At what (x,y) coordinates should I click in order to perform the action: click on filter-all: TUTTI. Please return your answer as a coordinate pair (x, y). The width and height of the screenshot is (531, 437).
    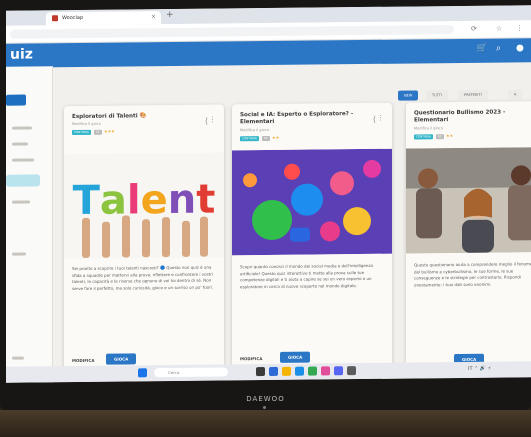
    Looking at the image, I should click on (437, 95).